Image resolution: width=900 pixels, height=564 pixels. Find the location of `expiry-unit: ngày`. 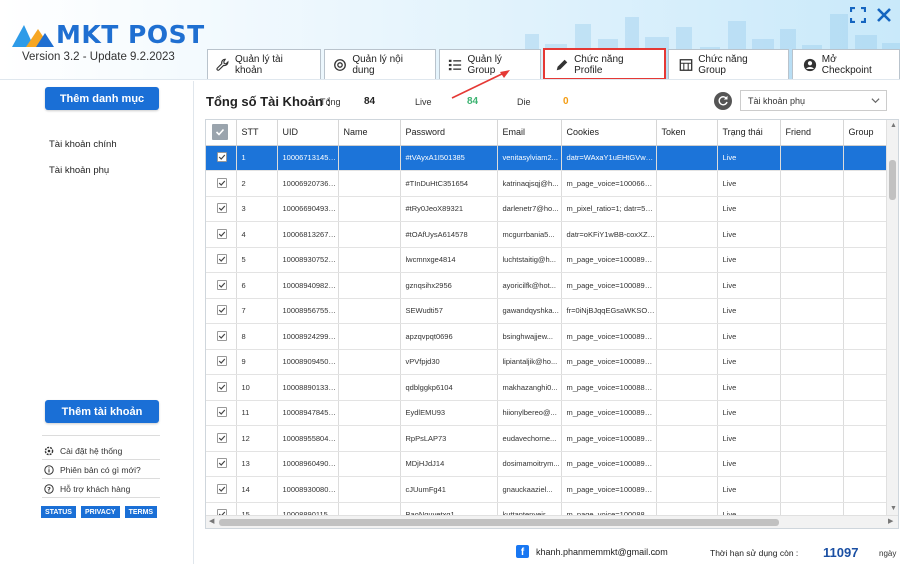

expiry-unit: ngày is located at coordinates (888, 553).